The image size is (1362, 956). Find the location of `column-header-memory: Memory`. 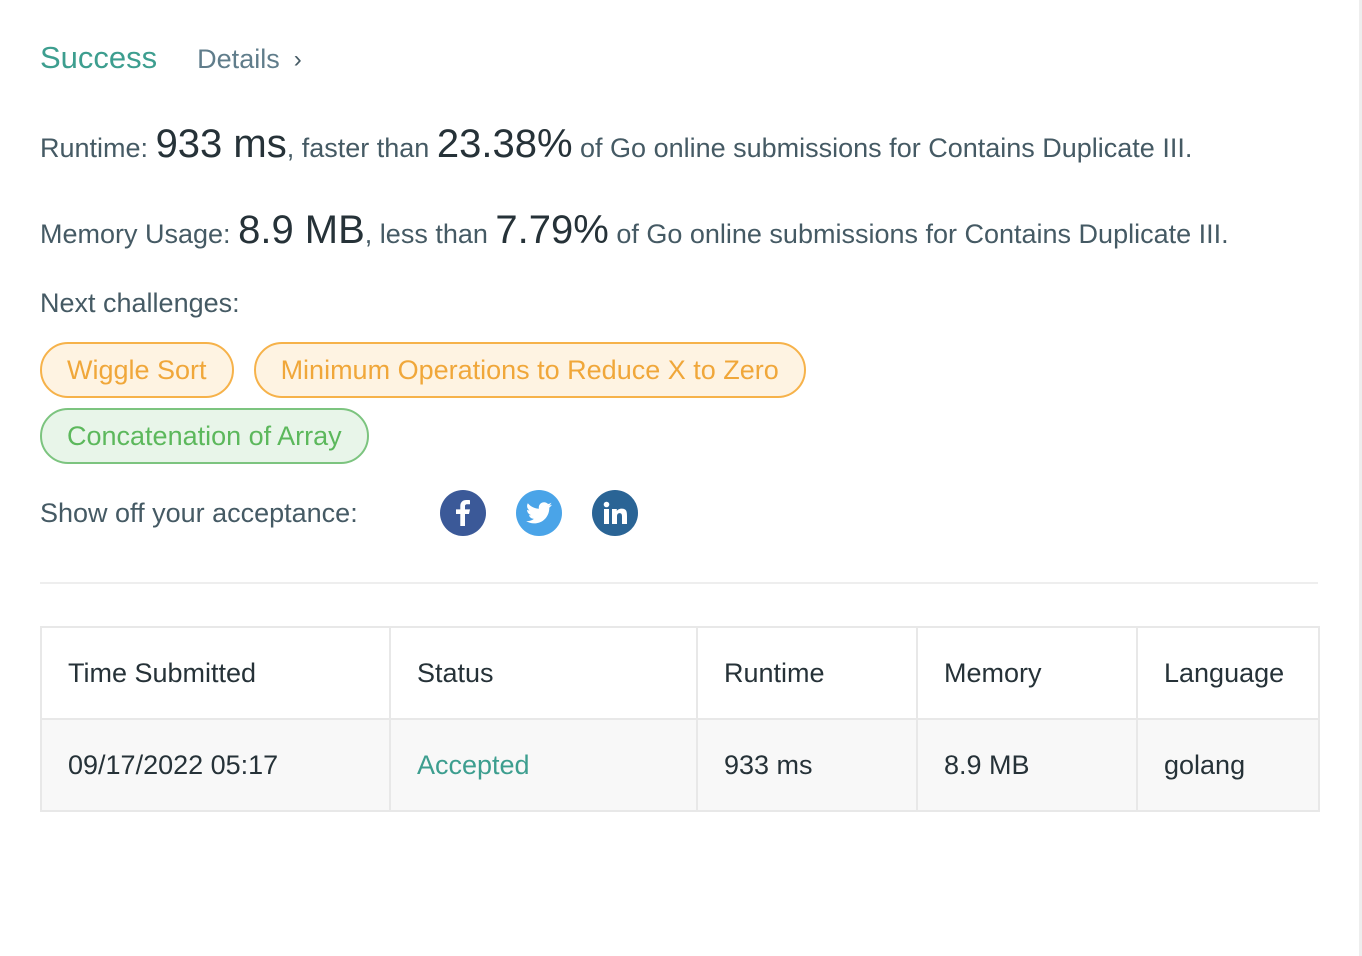

column-header-memory: Memory is located at coordinates (1027, 673).